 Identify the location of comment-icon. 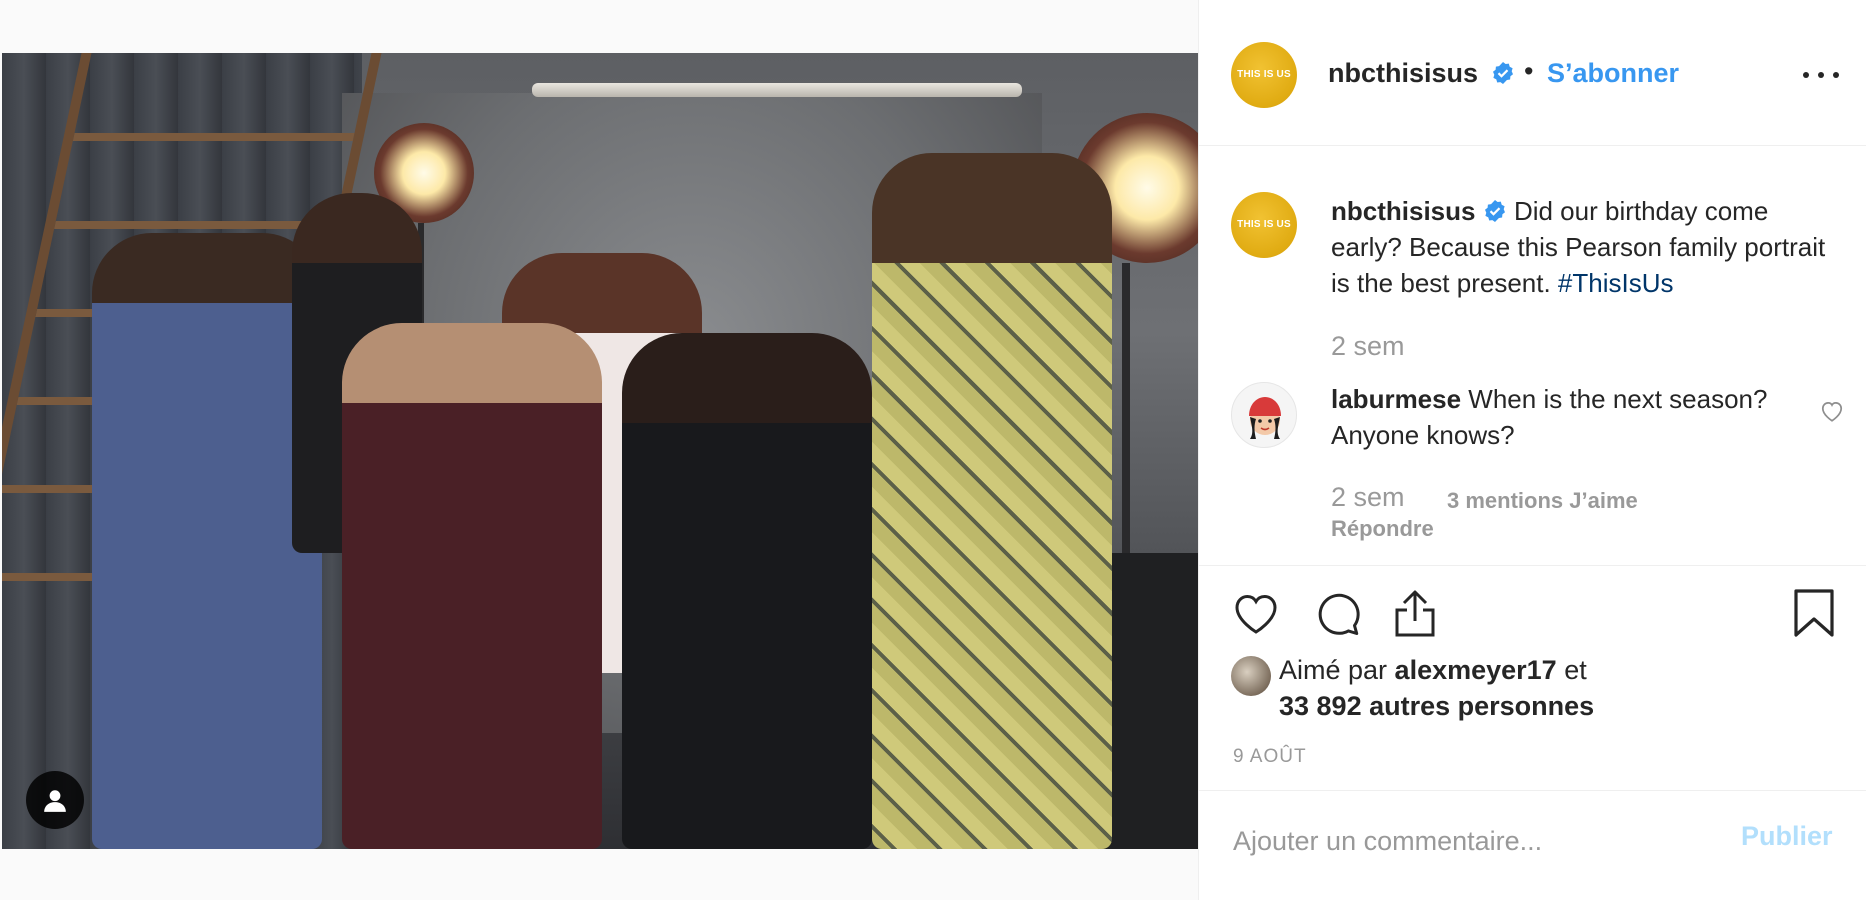
(1337, 614).